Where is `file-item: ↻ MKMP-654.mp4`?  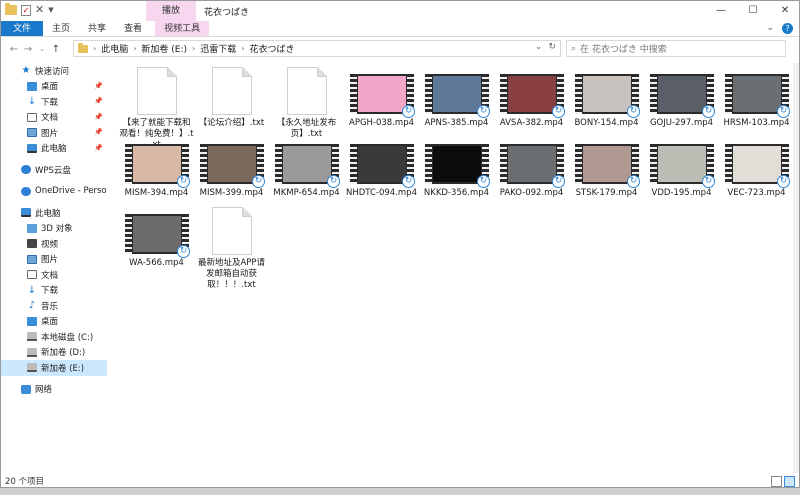
file-item: ↻ MKMP-654.mp4 is located at coordinates (306, 172).